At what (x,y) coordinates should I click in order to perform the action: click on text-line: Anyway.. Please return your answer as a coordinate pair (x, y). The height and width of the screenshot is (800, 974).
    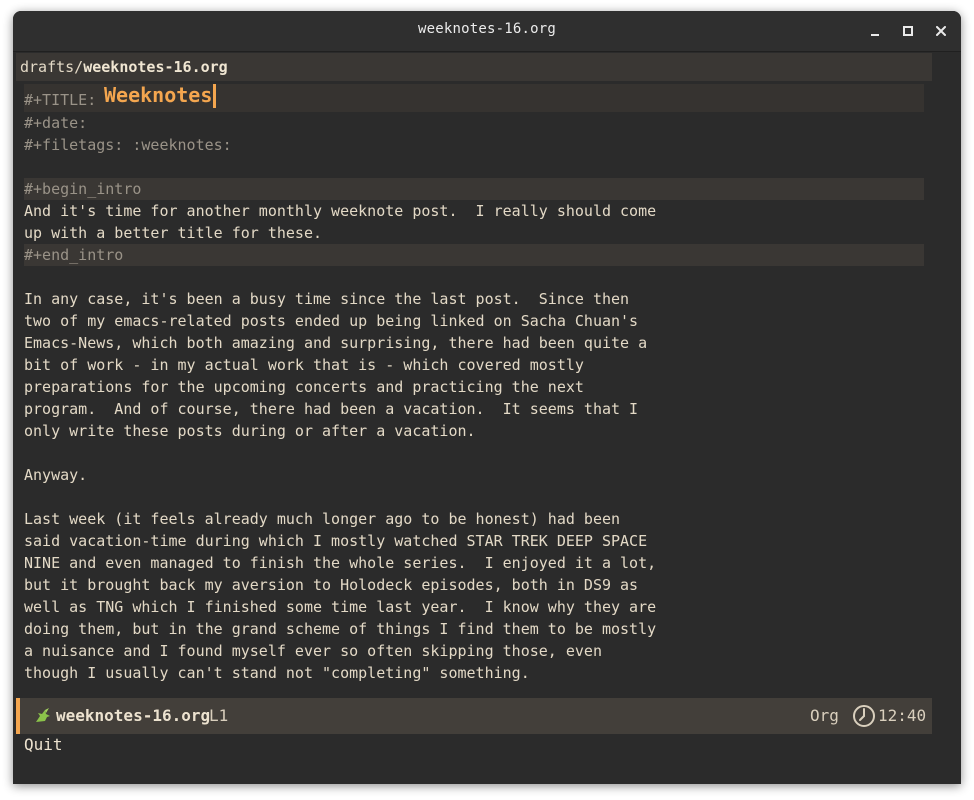
    Looking at the image, I should click on (474, 475).